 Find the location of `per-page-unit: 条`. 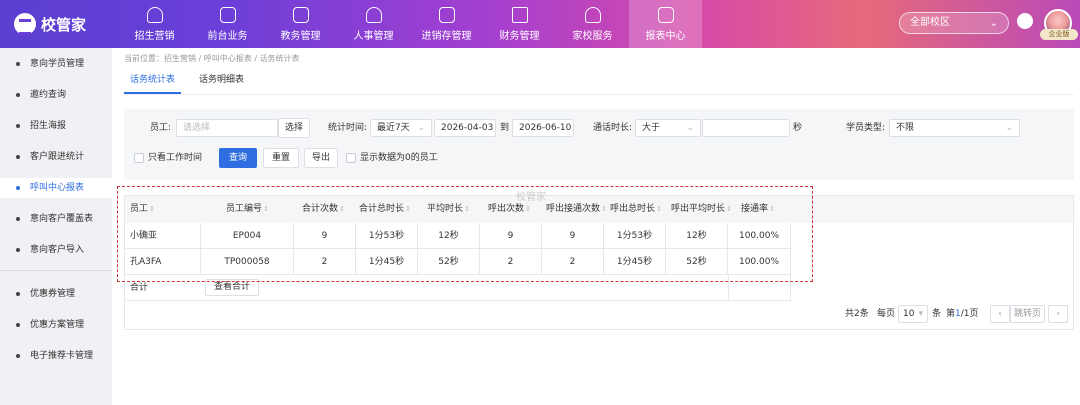

per-page-unit: 条 is located at coordinates (937, 314).